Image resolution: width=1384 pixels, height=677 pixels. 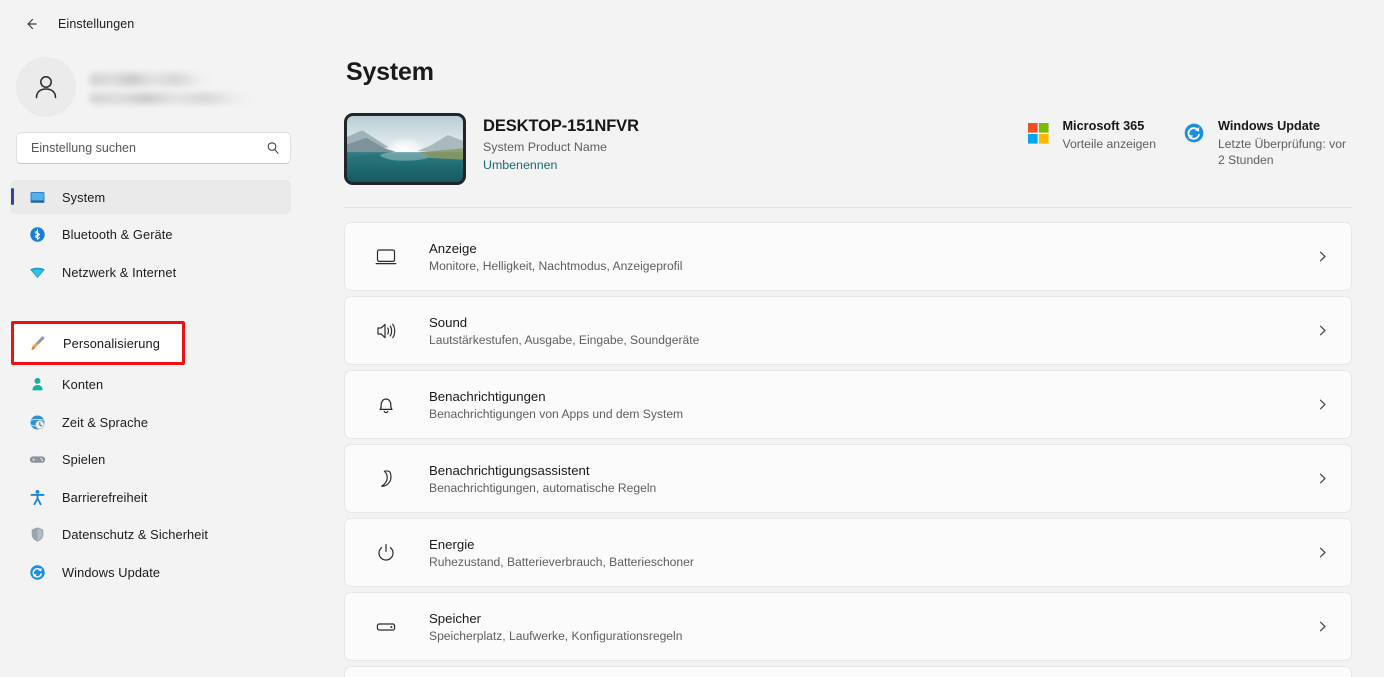 I want to click on page-title: System, so click(x=390, y=72).